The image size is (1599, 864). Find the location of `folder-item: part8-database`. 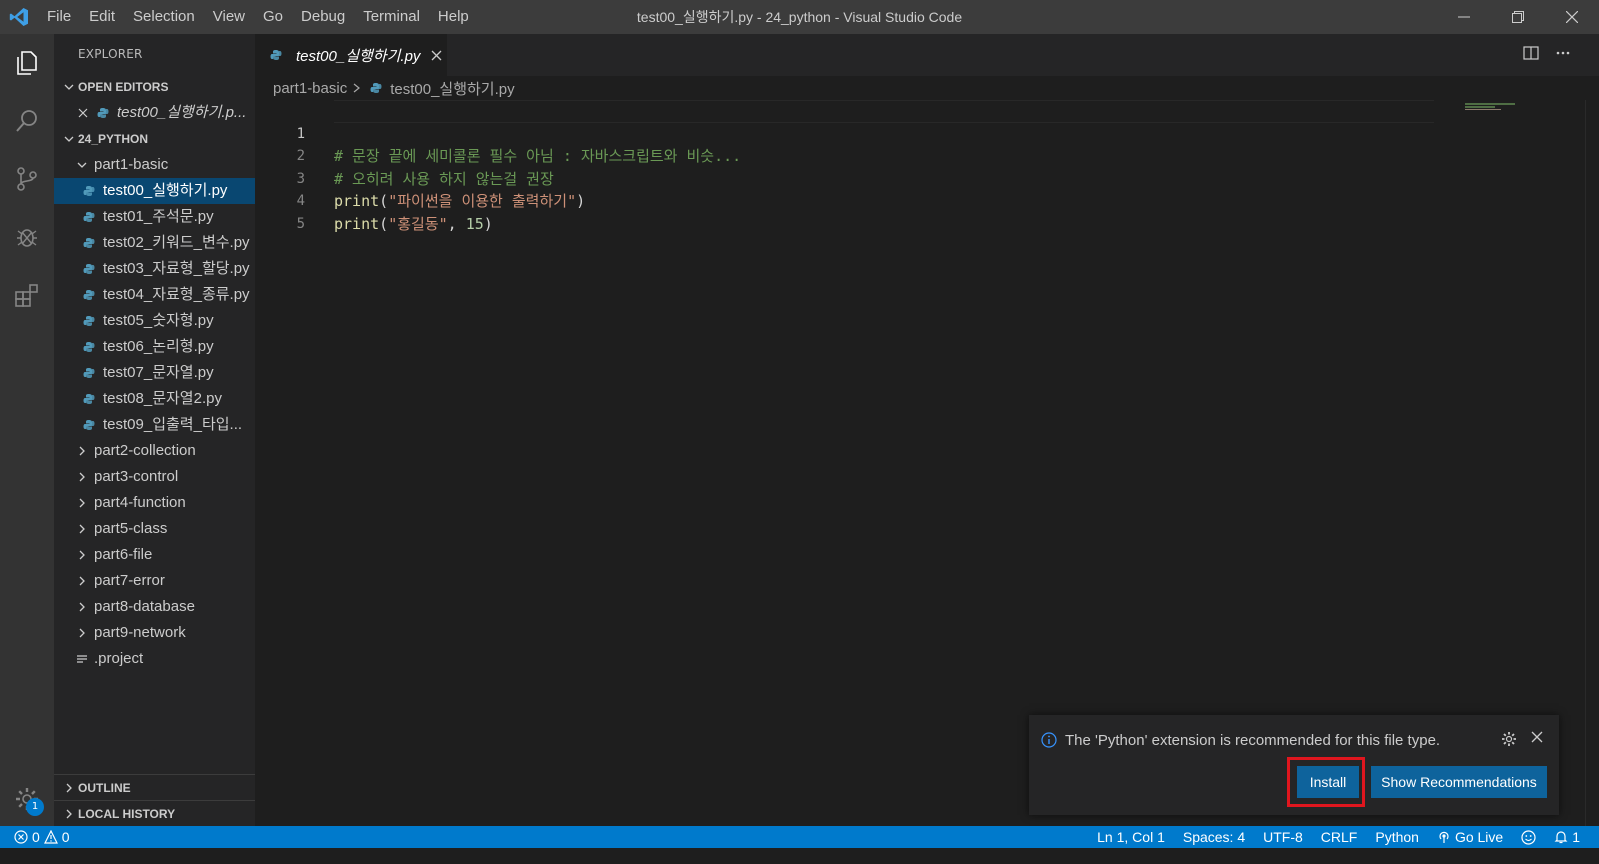

folder-item: part8-database is located at coordinates (154, 607).